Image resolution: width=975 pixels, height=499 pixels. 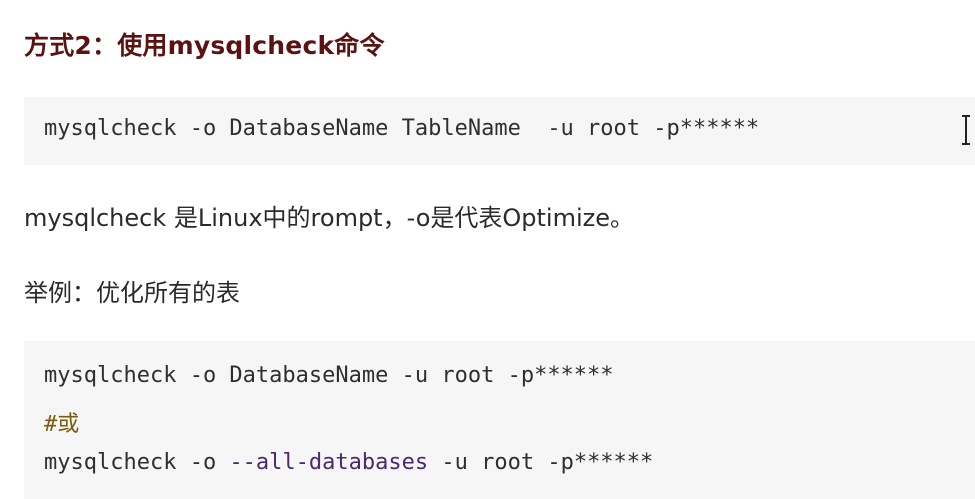 What do you see at coordinates (329, 462) in the screenshot?
I see `code-flag: --all-databases` at bounding box center [329, 462].